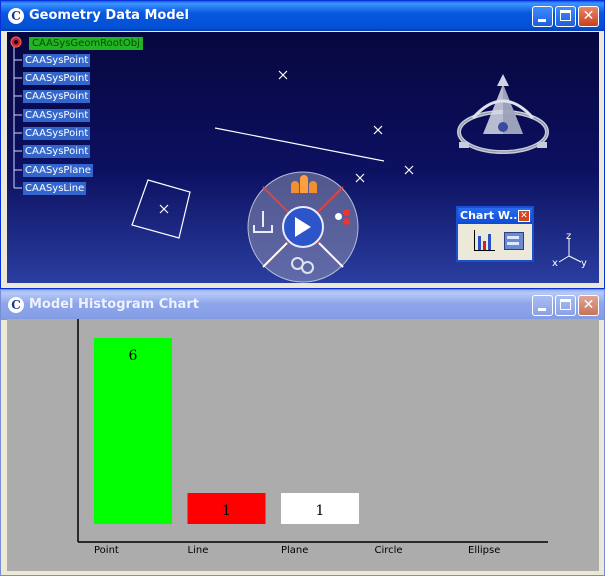  What do you see at coordinates (302, 305) in the screenshot?
I see `titlebar: C Model Histogram Chart ✕` at bounding box center [302, 305].